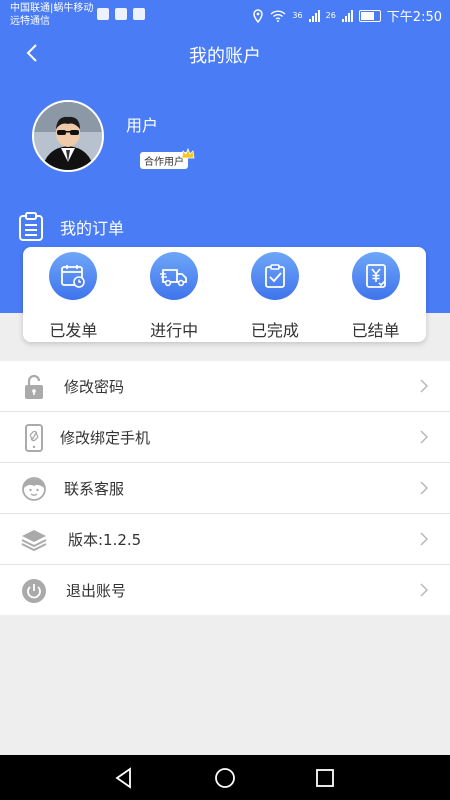 This screenshot has height=800, width=450. What do you see at coordinates (188, 153) in the screenshot?
I see `crown-icon` at bounding box center [188, 153].